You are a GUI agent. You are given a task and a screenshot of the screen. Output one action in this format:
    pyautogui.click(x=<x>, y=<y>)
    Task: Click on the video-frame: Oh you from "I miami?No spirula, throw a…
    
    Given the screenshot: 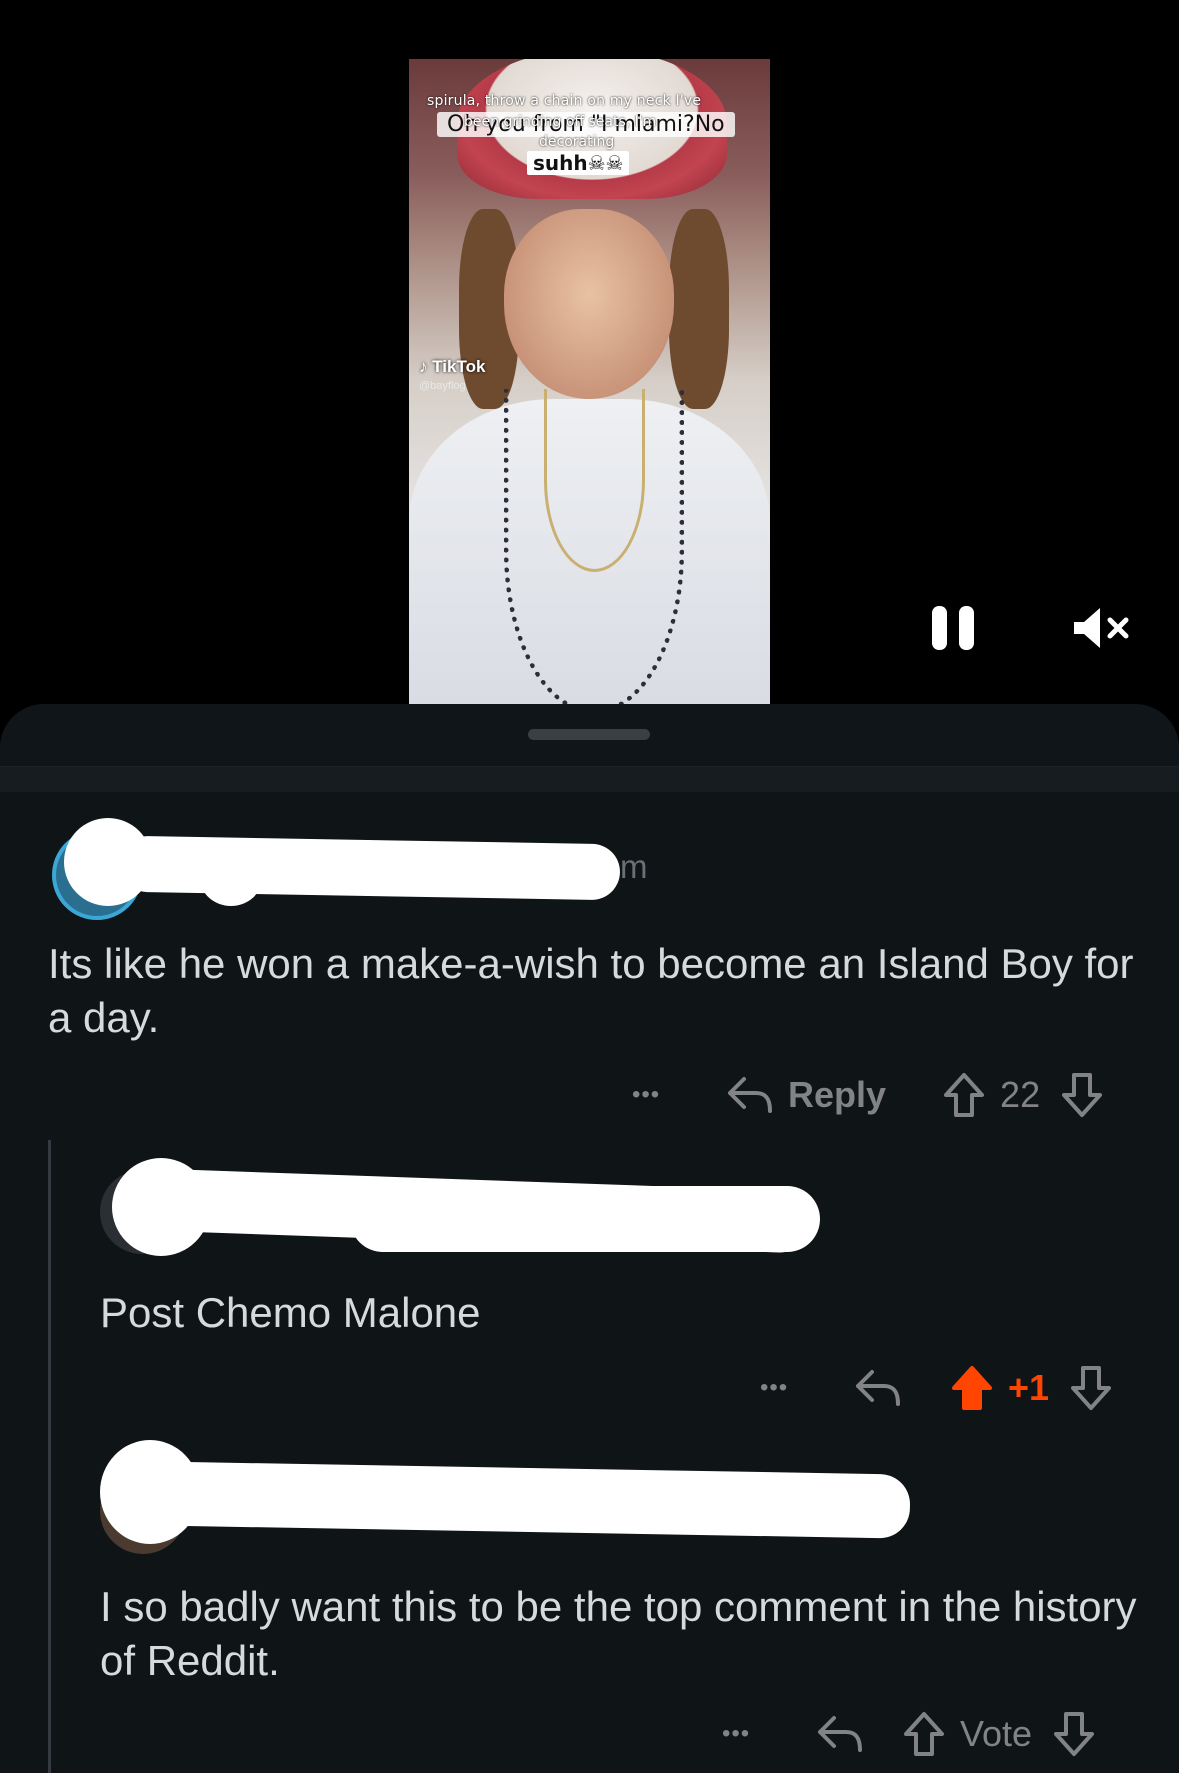 What is the action you would take?
    pyautogui.click(x=589, y=382)
    